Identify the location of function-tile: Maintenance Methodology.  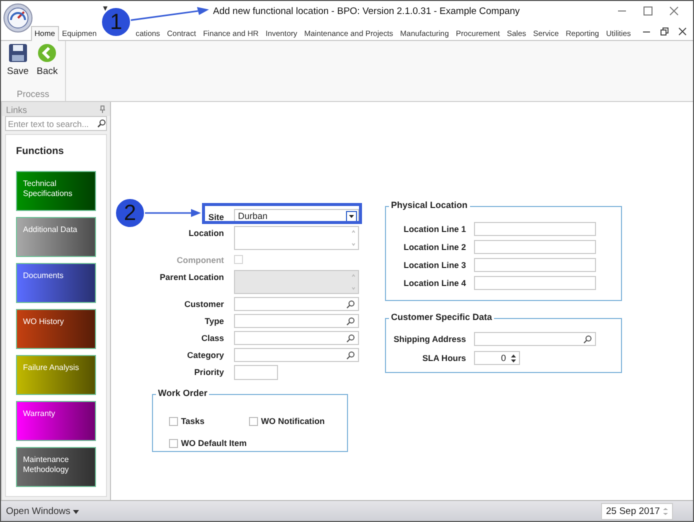
(56, 467).